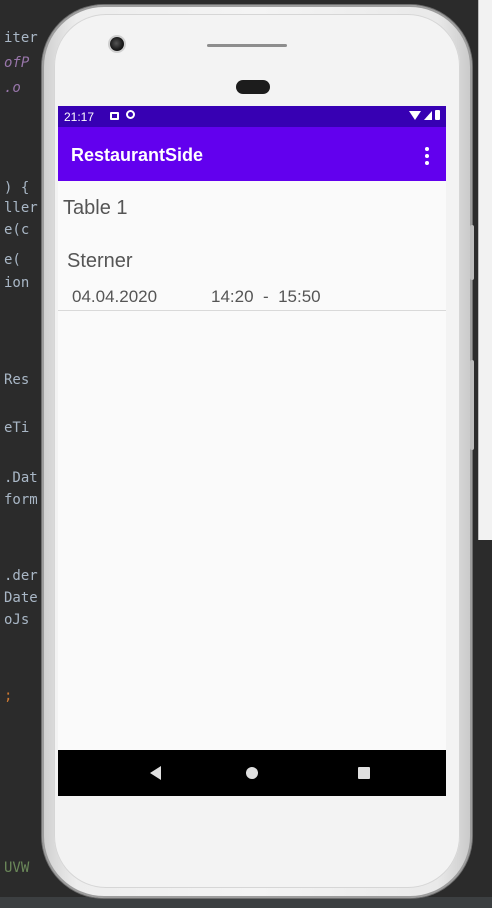 The height and width of the screenshot is (908, 492). Describe the element at coordinates (21, 576) in the screenshot. I see `code-line: .der` at that location.